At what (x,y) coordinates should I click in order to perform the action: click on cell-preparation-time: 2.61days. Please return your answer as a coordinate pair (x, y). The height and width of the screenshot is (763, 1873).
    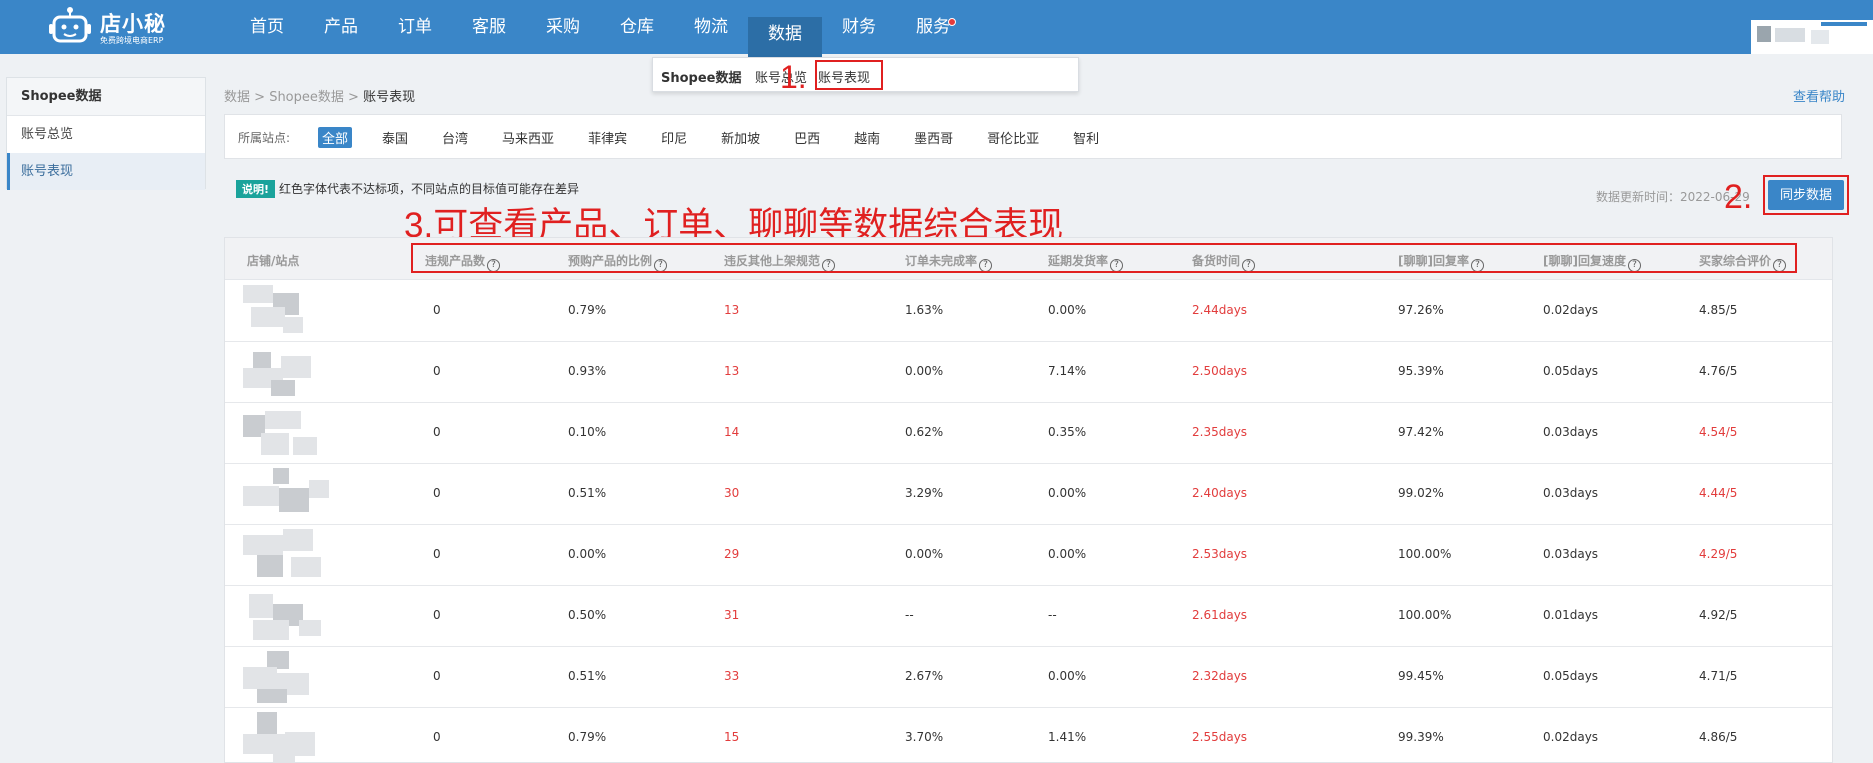
    Looking at the image, I should click on (1220, 615).